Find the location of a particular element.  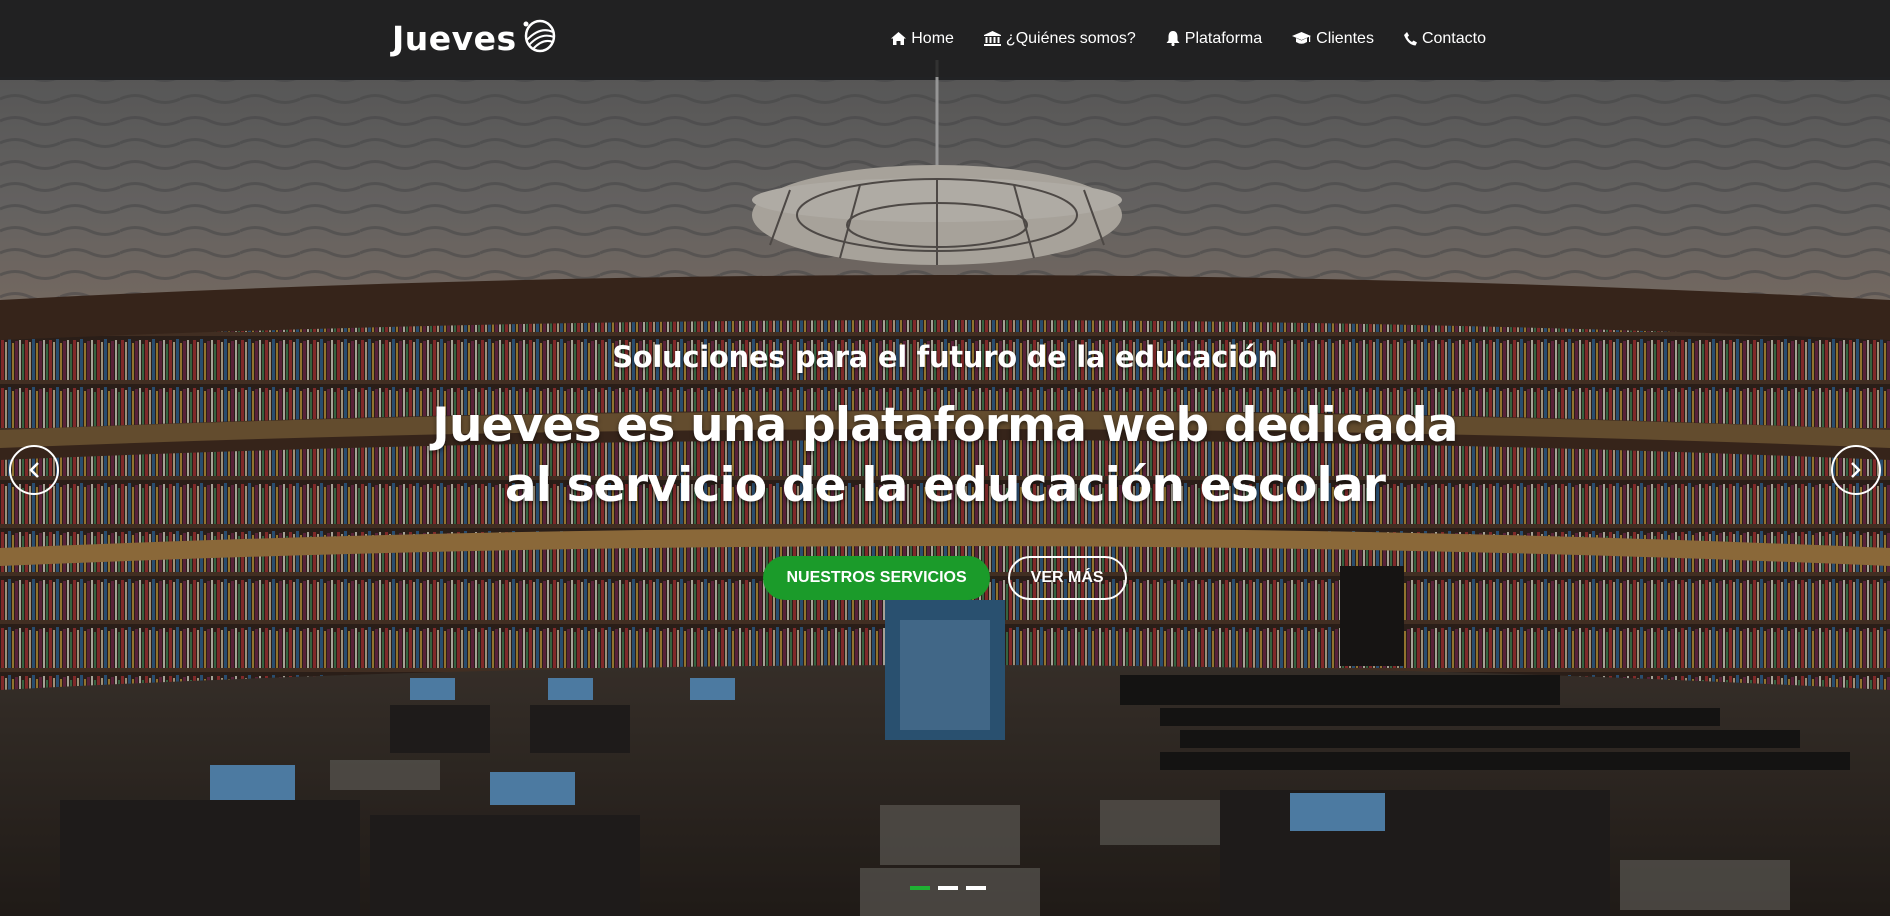

bell-icon is located at coordinates (1173, 38).